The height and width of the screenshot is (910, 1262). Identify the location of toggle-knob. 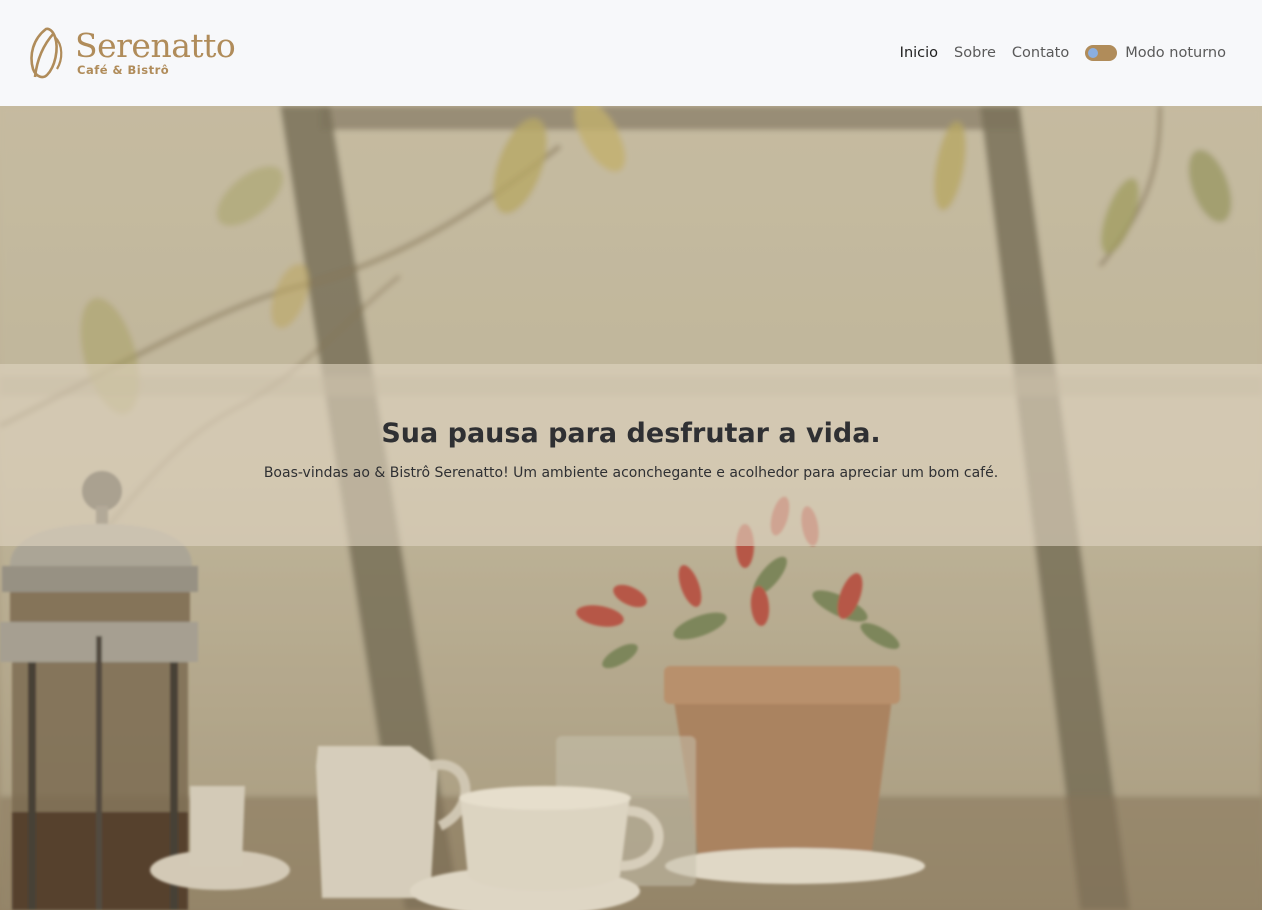
(1093, 53).